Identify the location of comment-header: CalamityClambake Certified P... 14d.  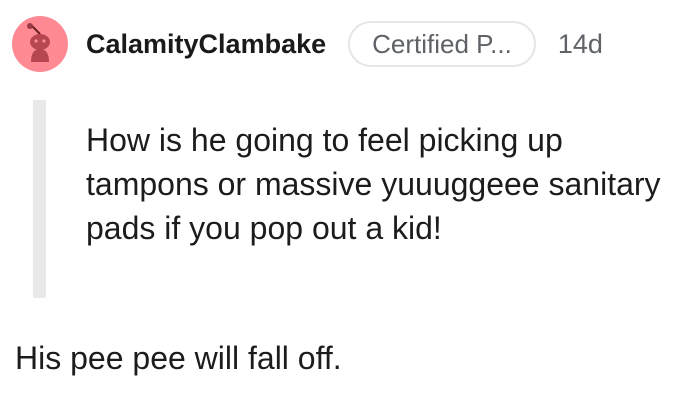
(307, 44).